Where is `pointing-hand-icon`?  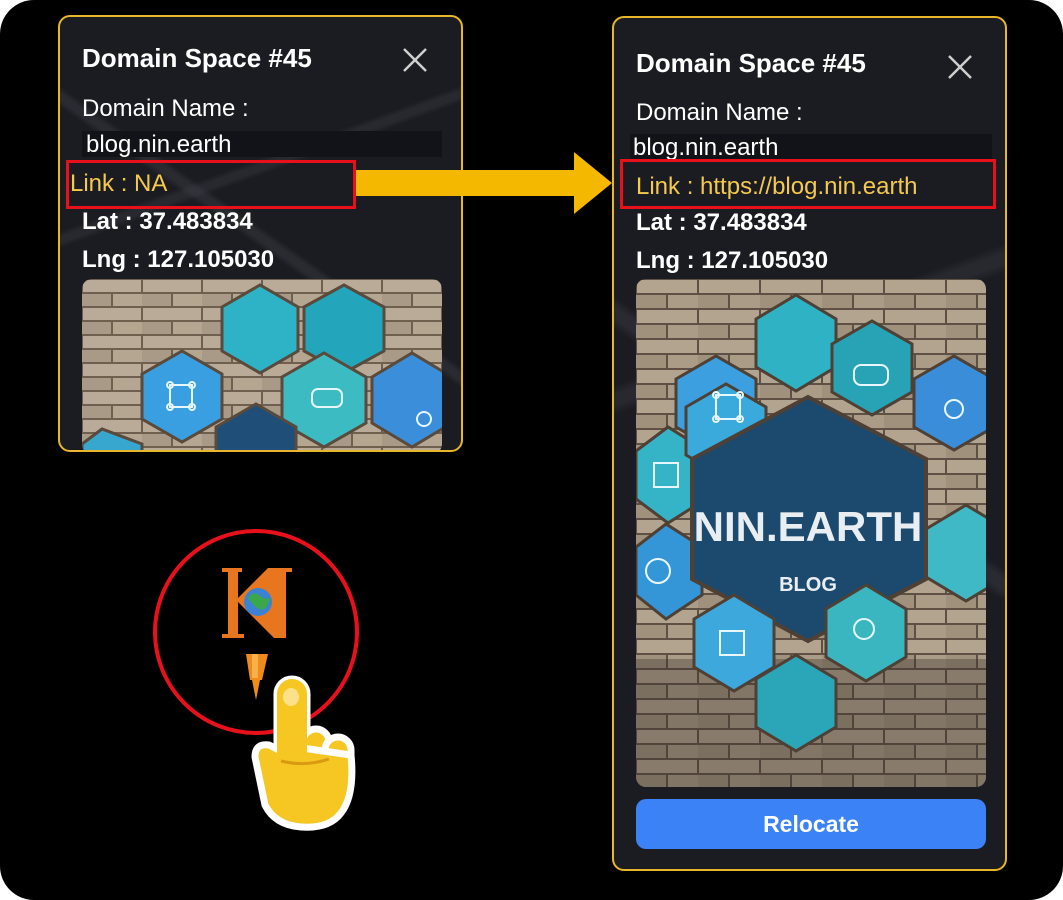
pointing-hand-icon is located at coordinates (303, 753).